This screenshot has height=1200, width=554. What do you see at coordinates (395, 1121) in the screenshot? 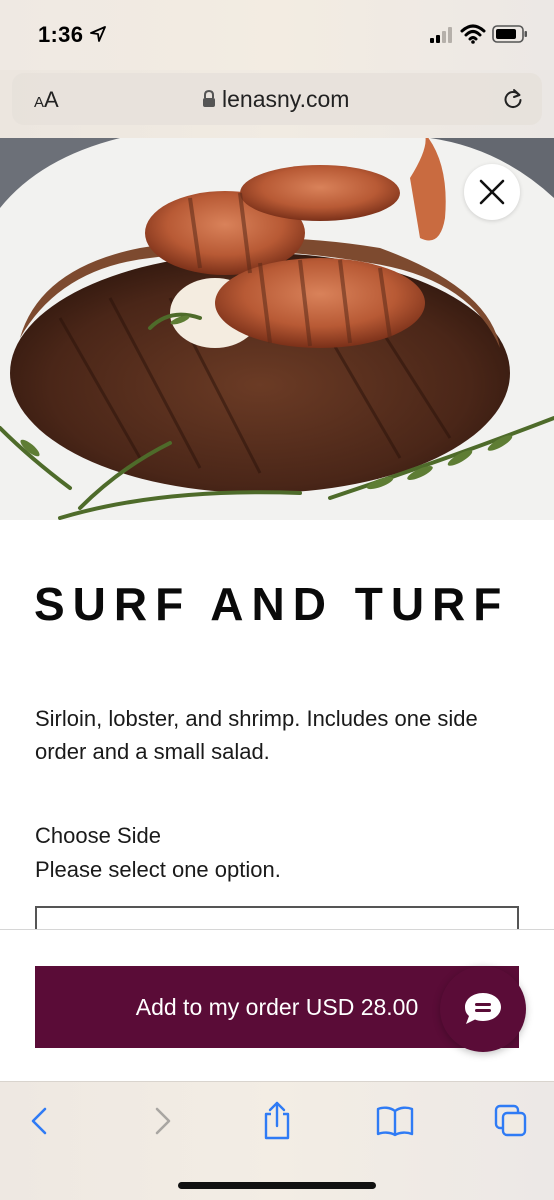
I see `bookmarks-icon` at bounding box center [395, 1121].